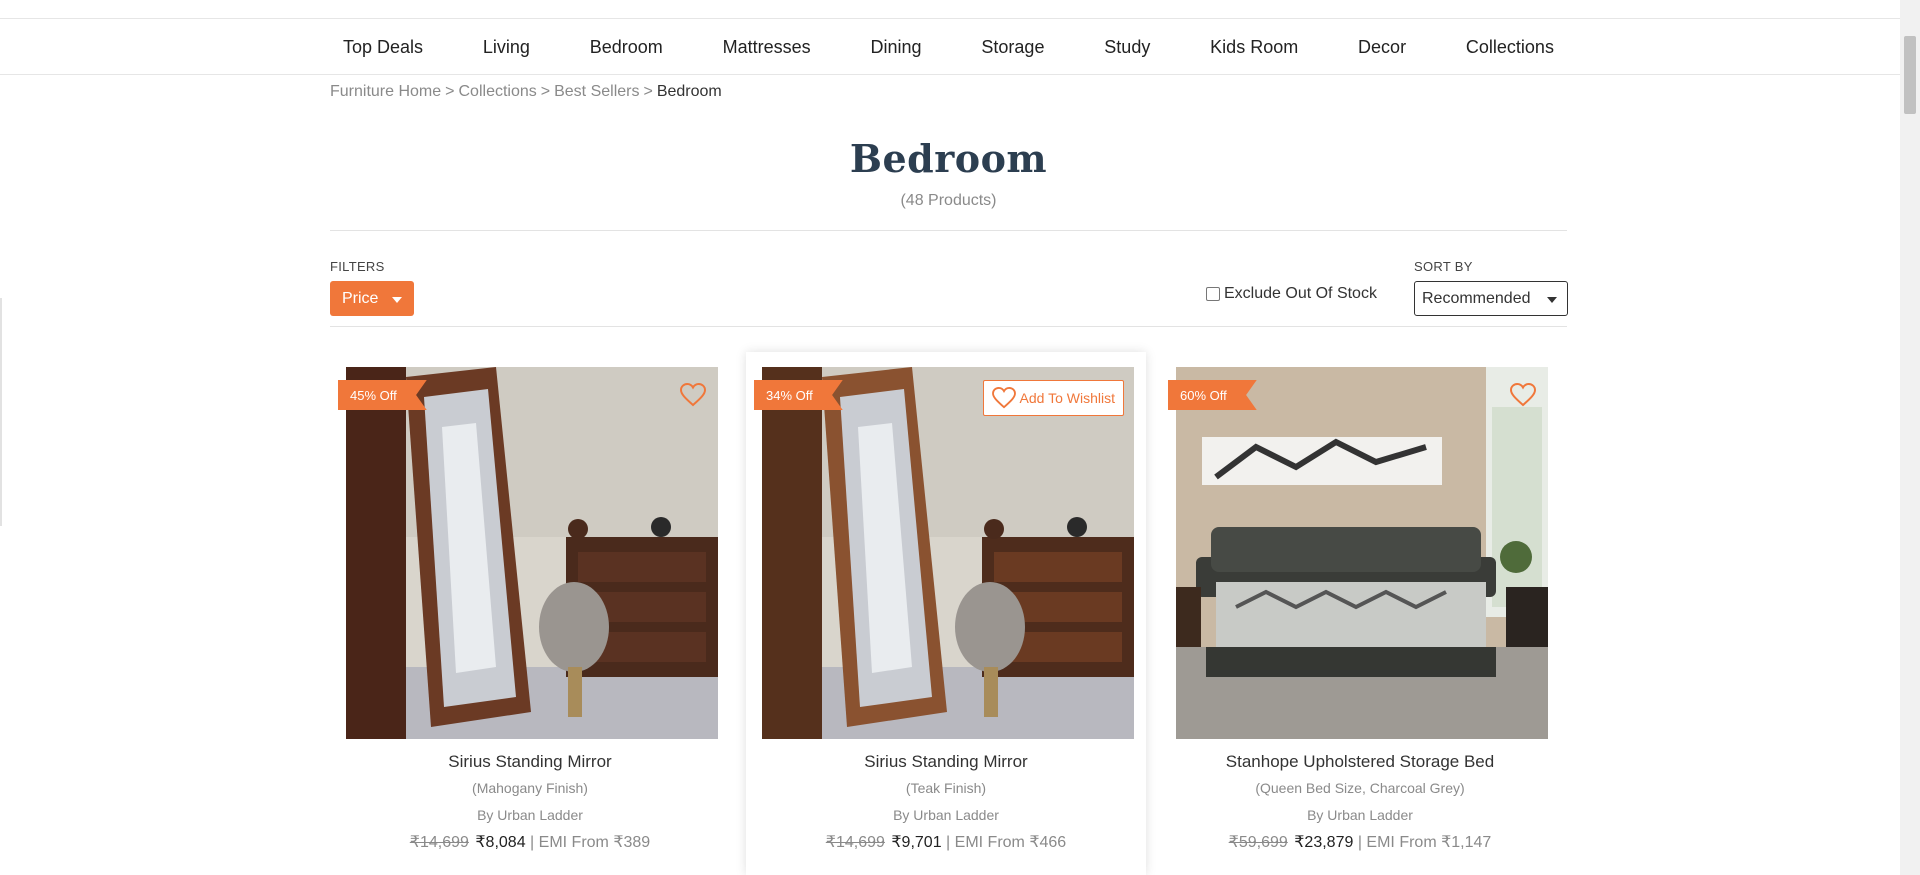 The height and width of the screenshot is (875, 1920). What do you see at coordinates (950, 9) in the screenshot?
I see `top-strip` at bounding box center [950, 9].